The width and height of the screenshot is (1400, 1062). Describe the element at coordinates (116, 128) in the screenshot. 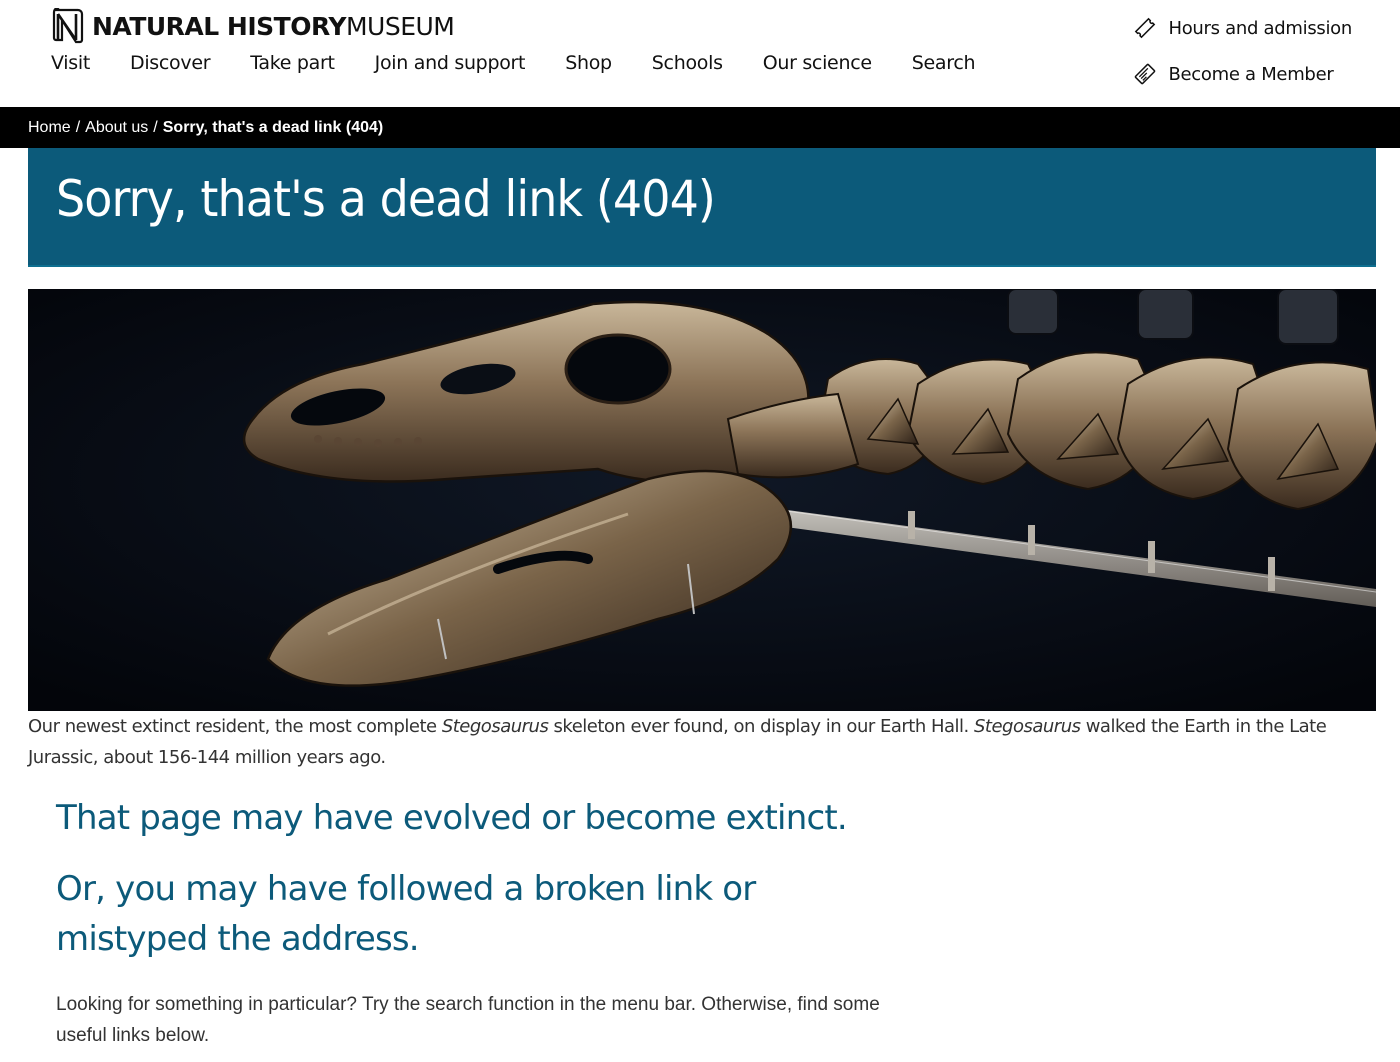

I see `breadcrumb-about-us: About us` at that location.